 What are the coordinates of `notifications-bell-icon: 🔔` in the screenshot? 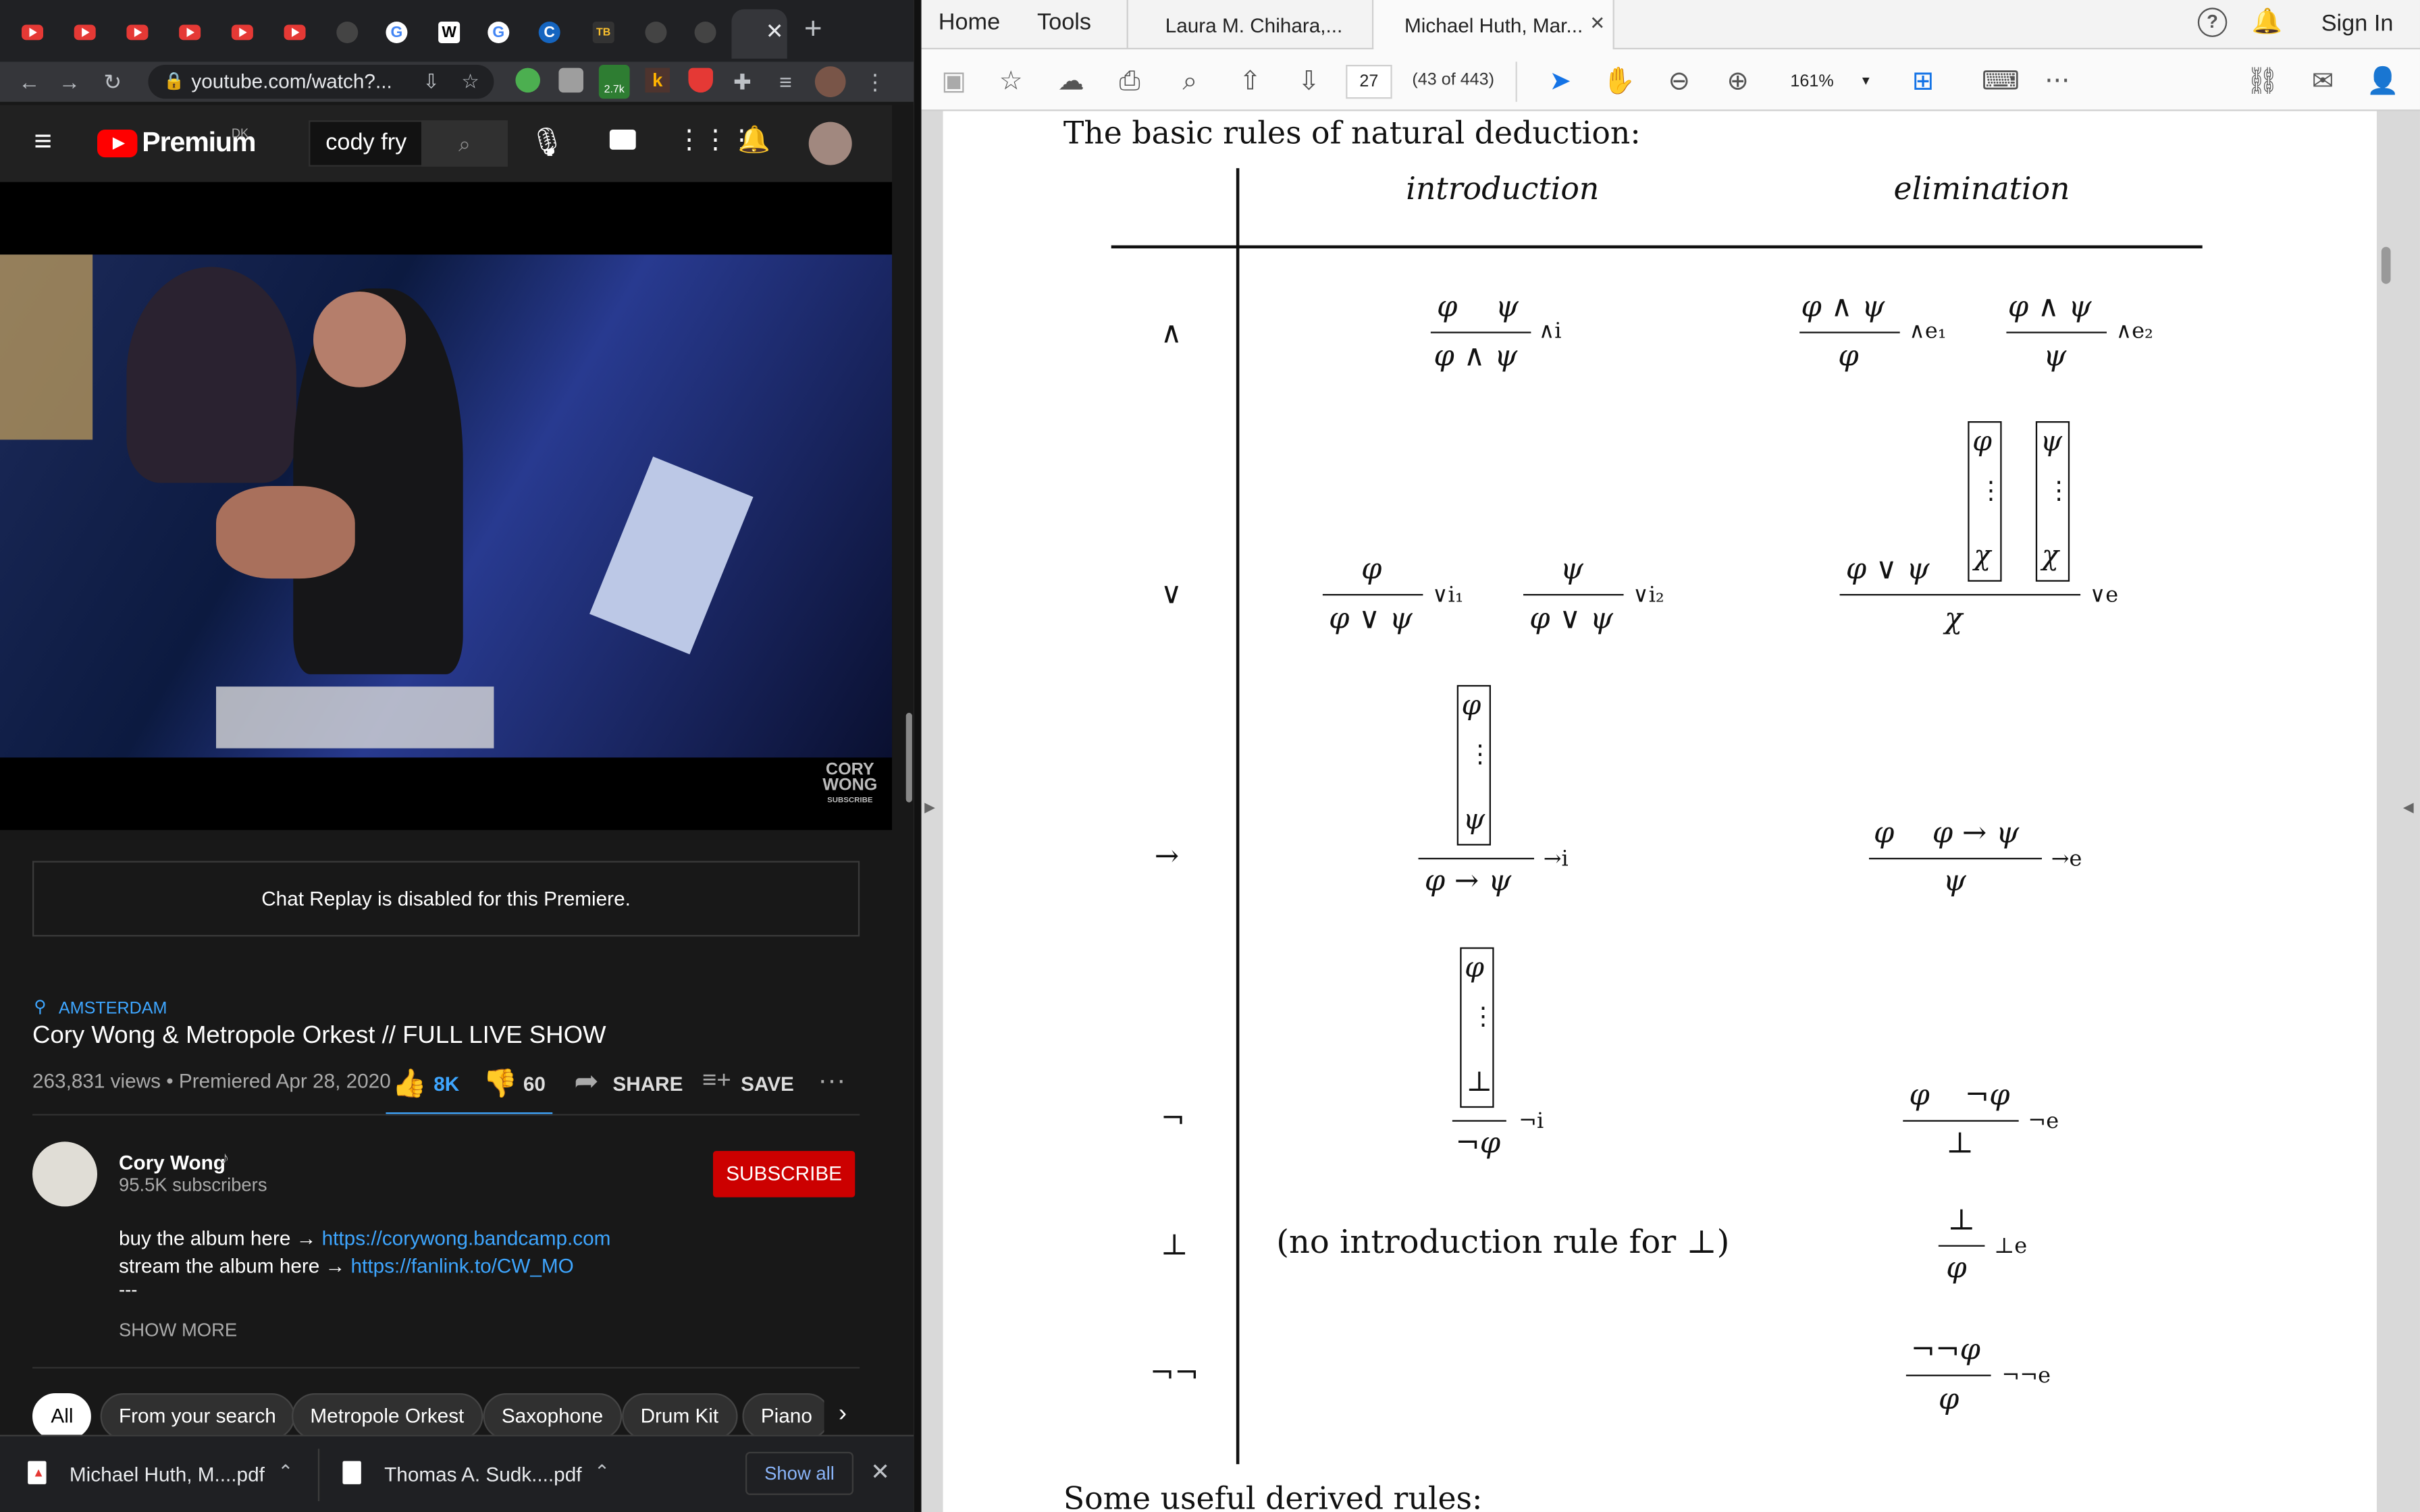 It's located at (754, 140).